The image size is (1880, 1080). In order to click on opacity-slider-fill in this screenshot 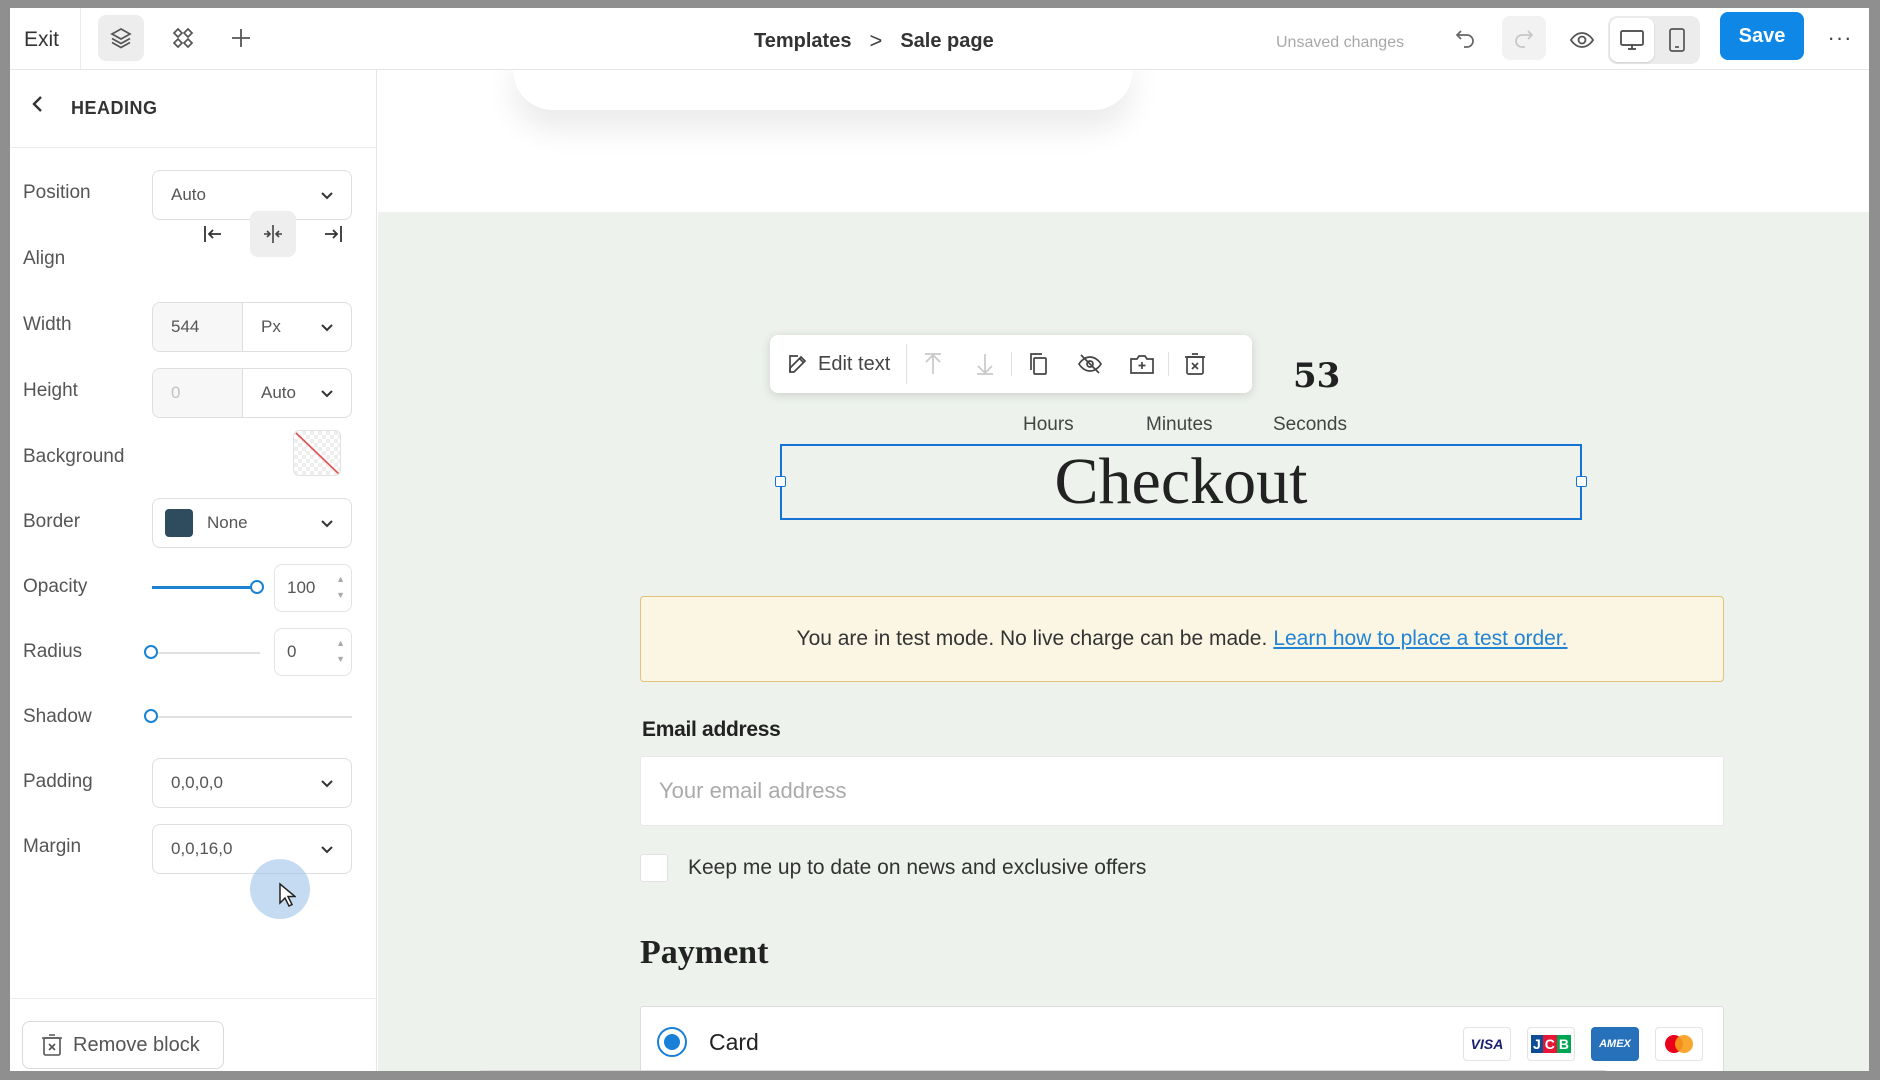, I will do `click(205, 587)`.